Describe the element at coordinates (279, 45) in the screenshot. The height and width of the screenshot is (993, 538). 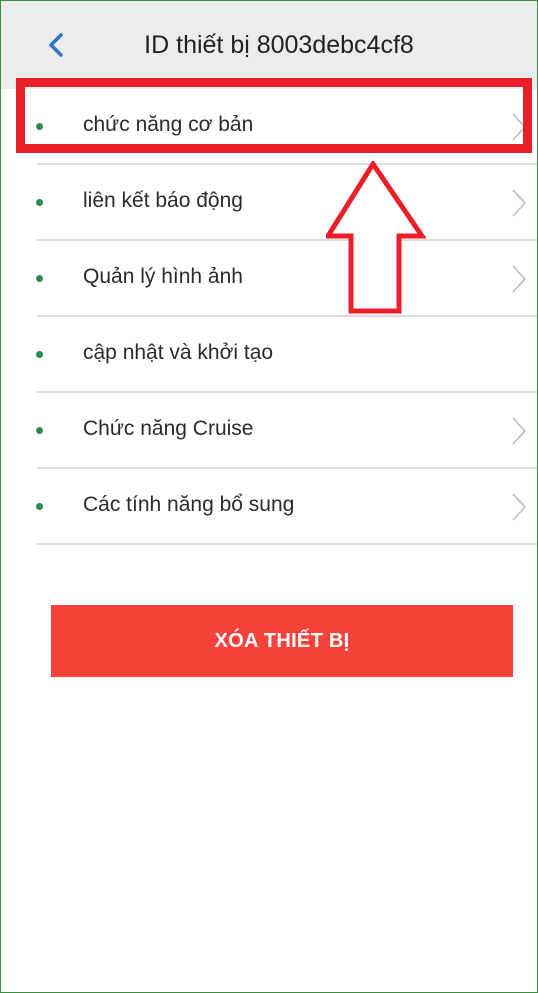
I see `page-title: ID thiết bị 8003debc4cf8` at that location.